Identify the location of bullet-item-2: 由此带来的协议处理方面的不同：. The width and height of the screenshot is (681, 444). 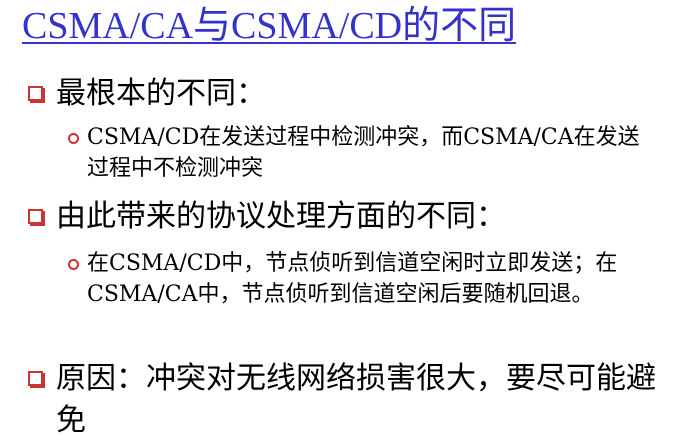
(342, 217).